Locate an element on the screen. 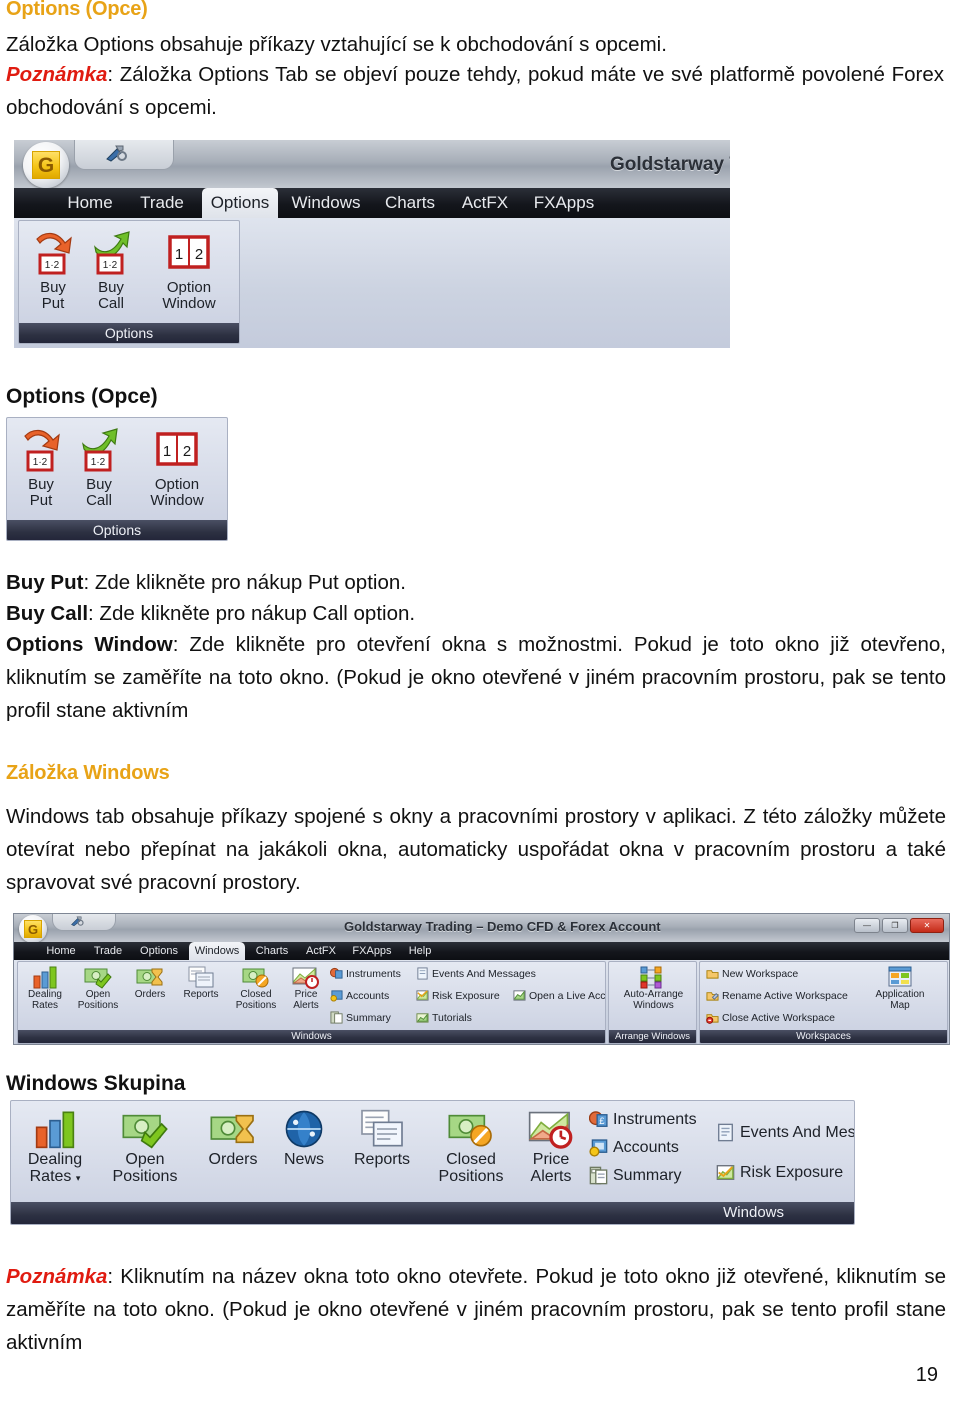 Image resolution: width=960 pixels, height=1401 pixels. reports-icon is located at coordinates (201, 977).